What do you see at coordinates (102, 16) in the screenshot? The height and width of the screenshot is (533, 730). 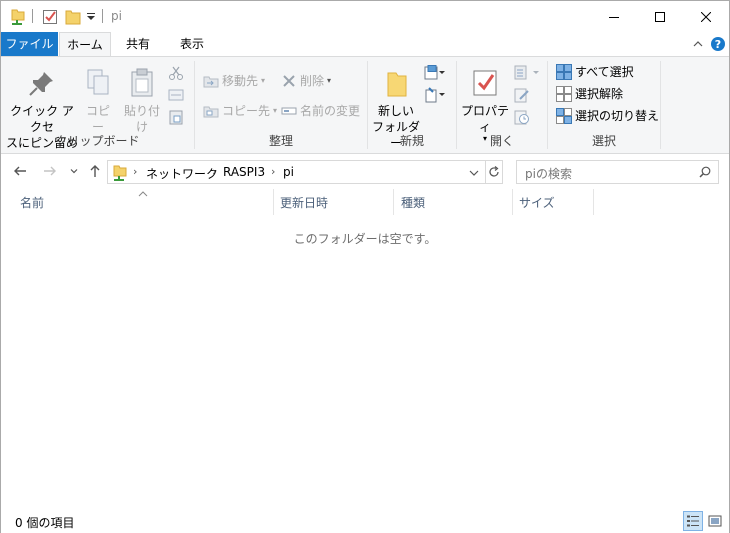 I see `title-separator` at bounding box center [102, 16].